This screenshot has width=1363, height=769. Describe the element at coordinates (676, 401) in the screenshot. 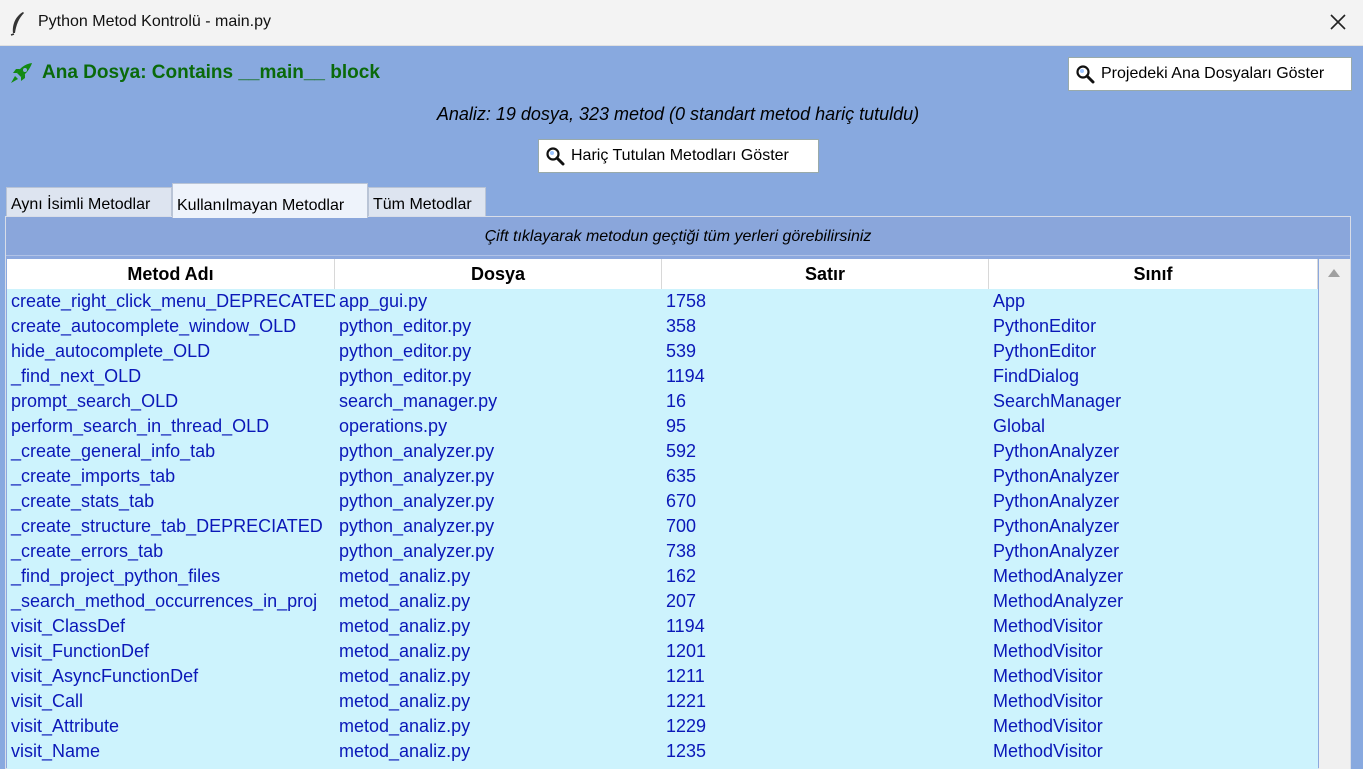

I see `cell-line: 16` at that location.